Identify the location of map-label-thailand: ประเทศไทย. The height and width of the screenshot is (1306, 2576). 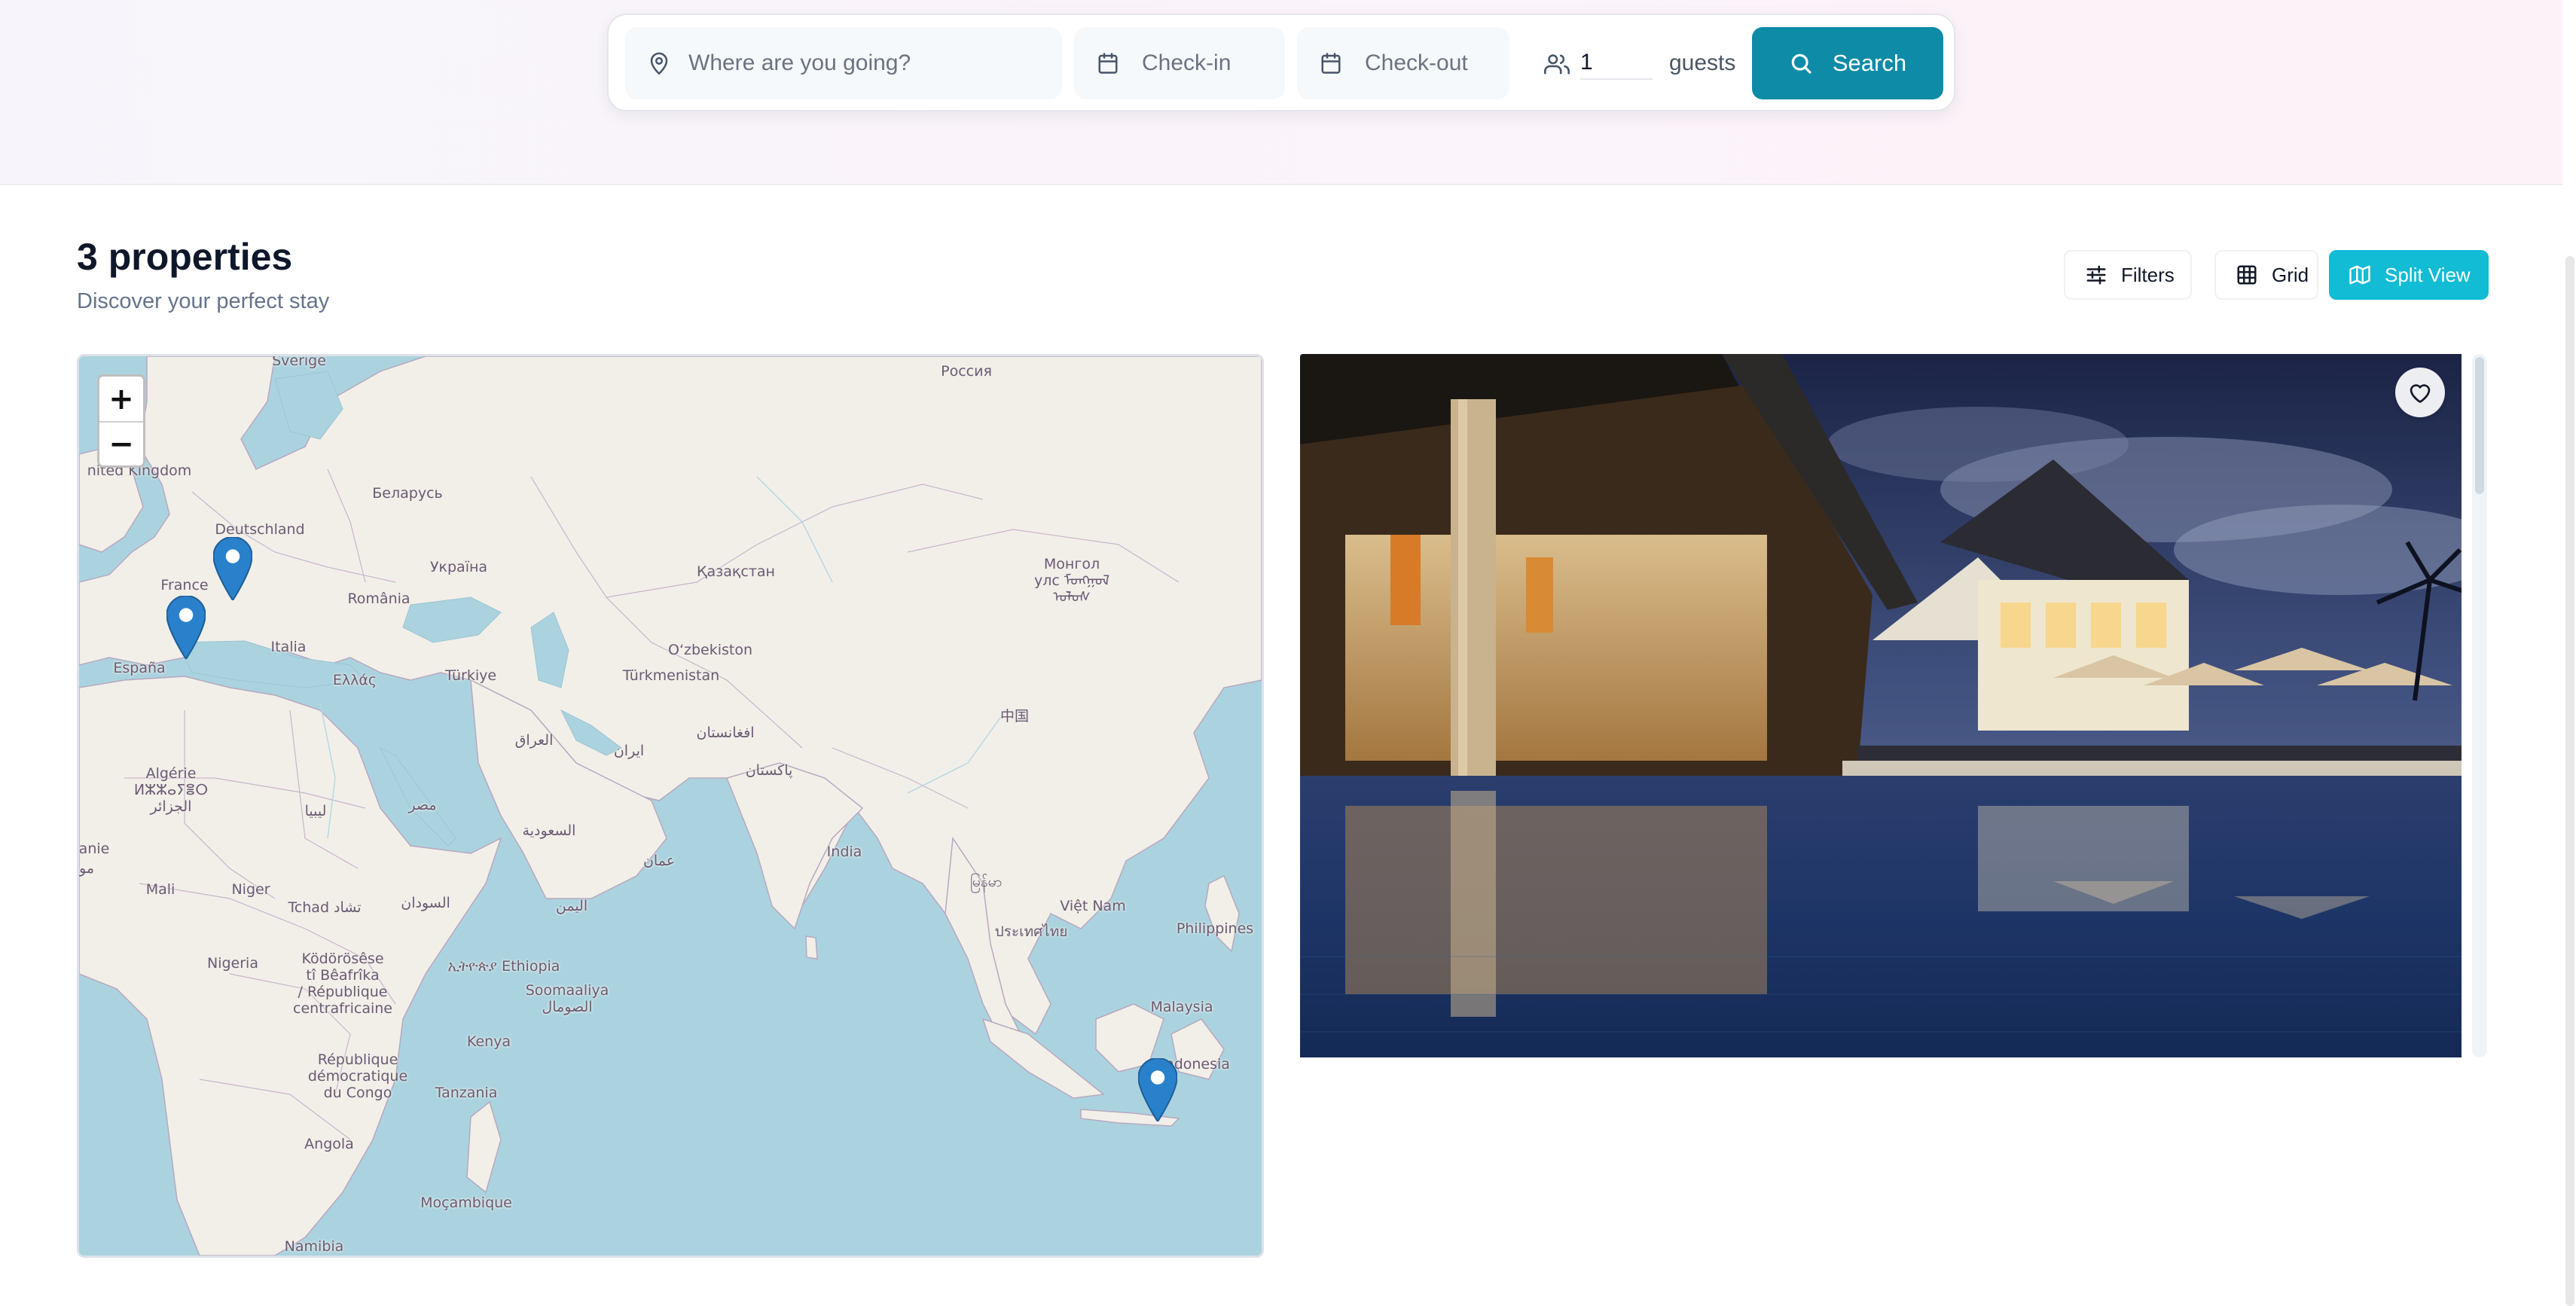
(1031, 931).